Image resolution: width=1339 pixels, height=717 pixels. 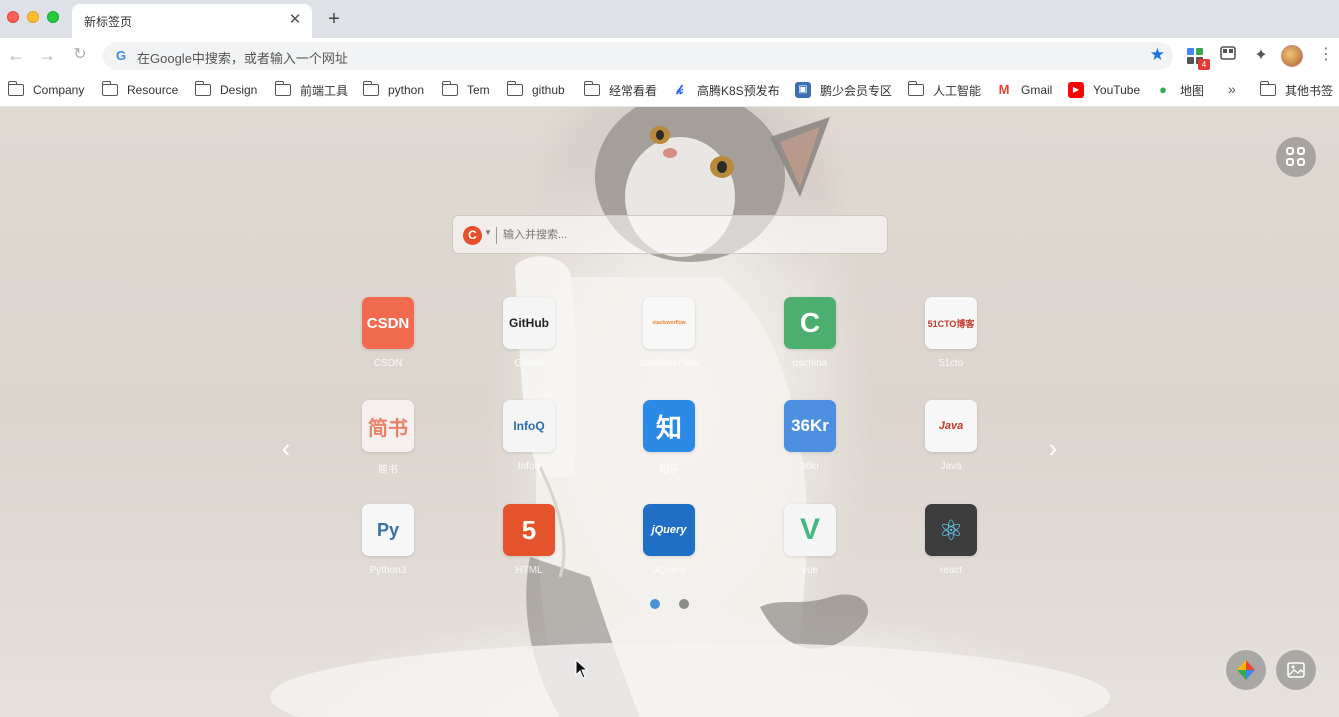 I want to click on browser-menu-icon: ⋮, so click(x=1326, y=55).